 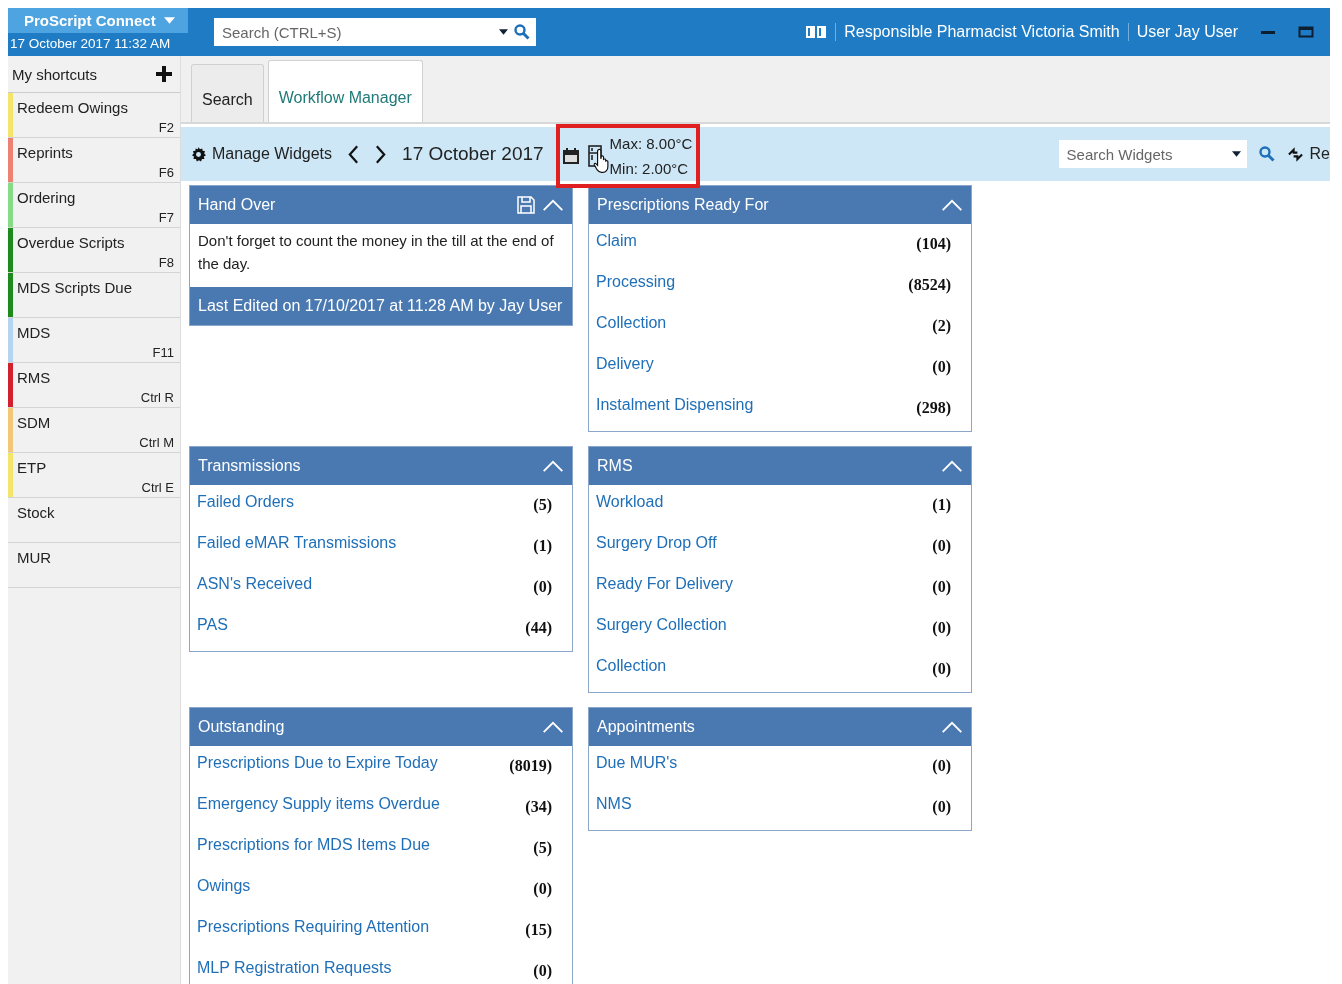 I want to click on widget-link: Failed Orders, so click(x=245, y=502).